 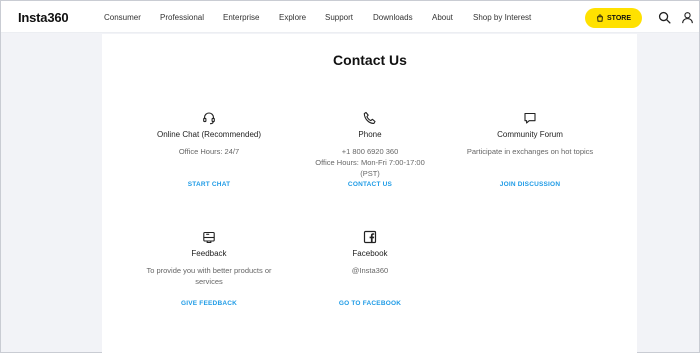 What do you see at coordinates (339, 17) in the screenshot?
I see `nav-link-support: Support` at bounding box center [339, 17].